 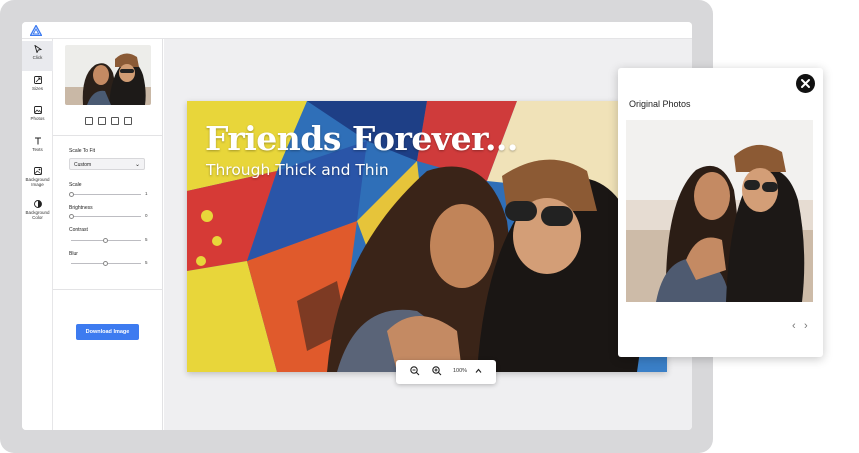 I want to click on zoom-out-icon, so click(x=415, y=371).